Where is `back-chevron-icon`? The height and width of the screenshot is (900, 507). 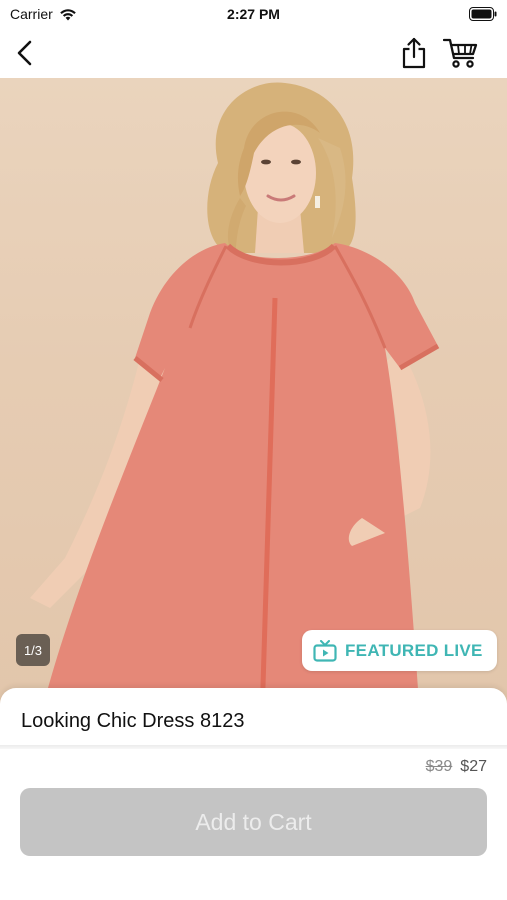
back-chevron-icon is located at coordinates (24, 53).